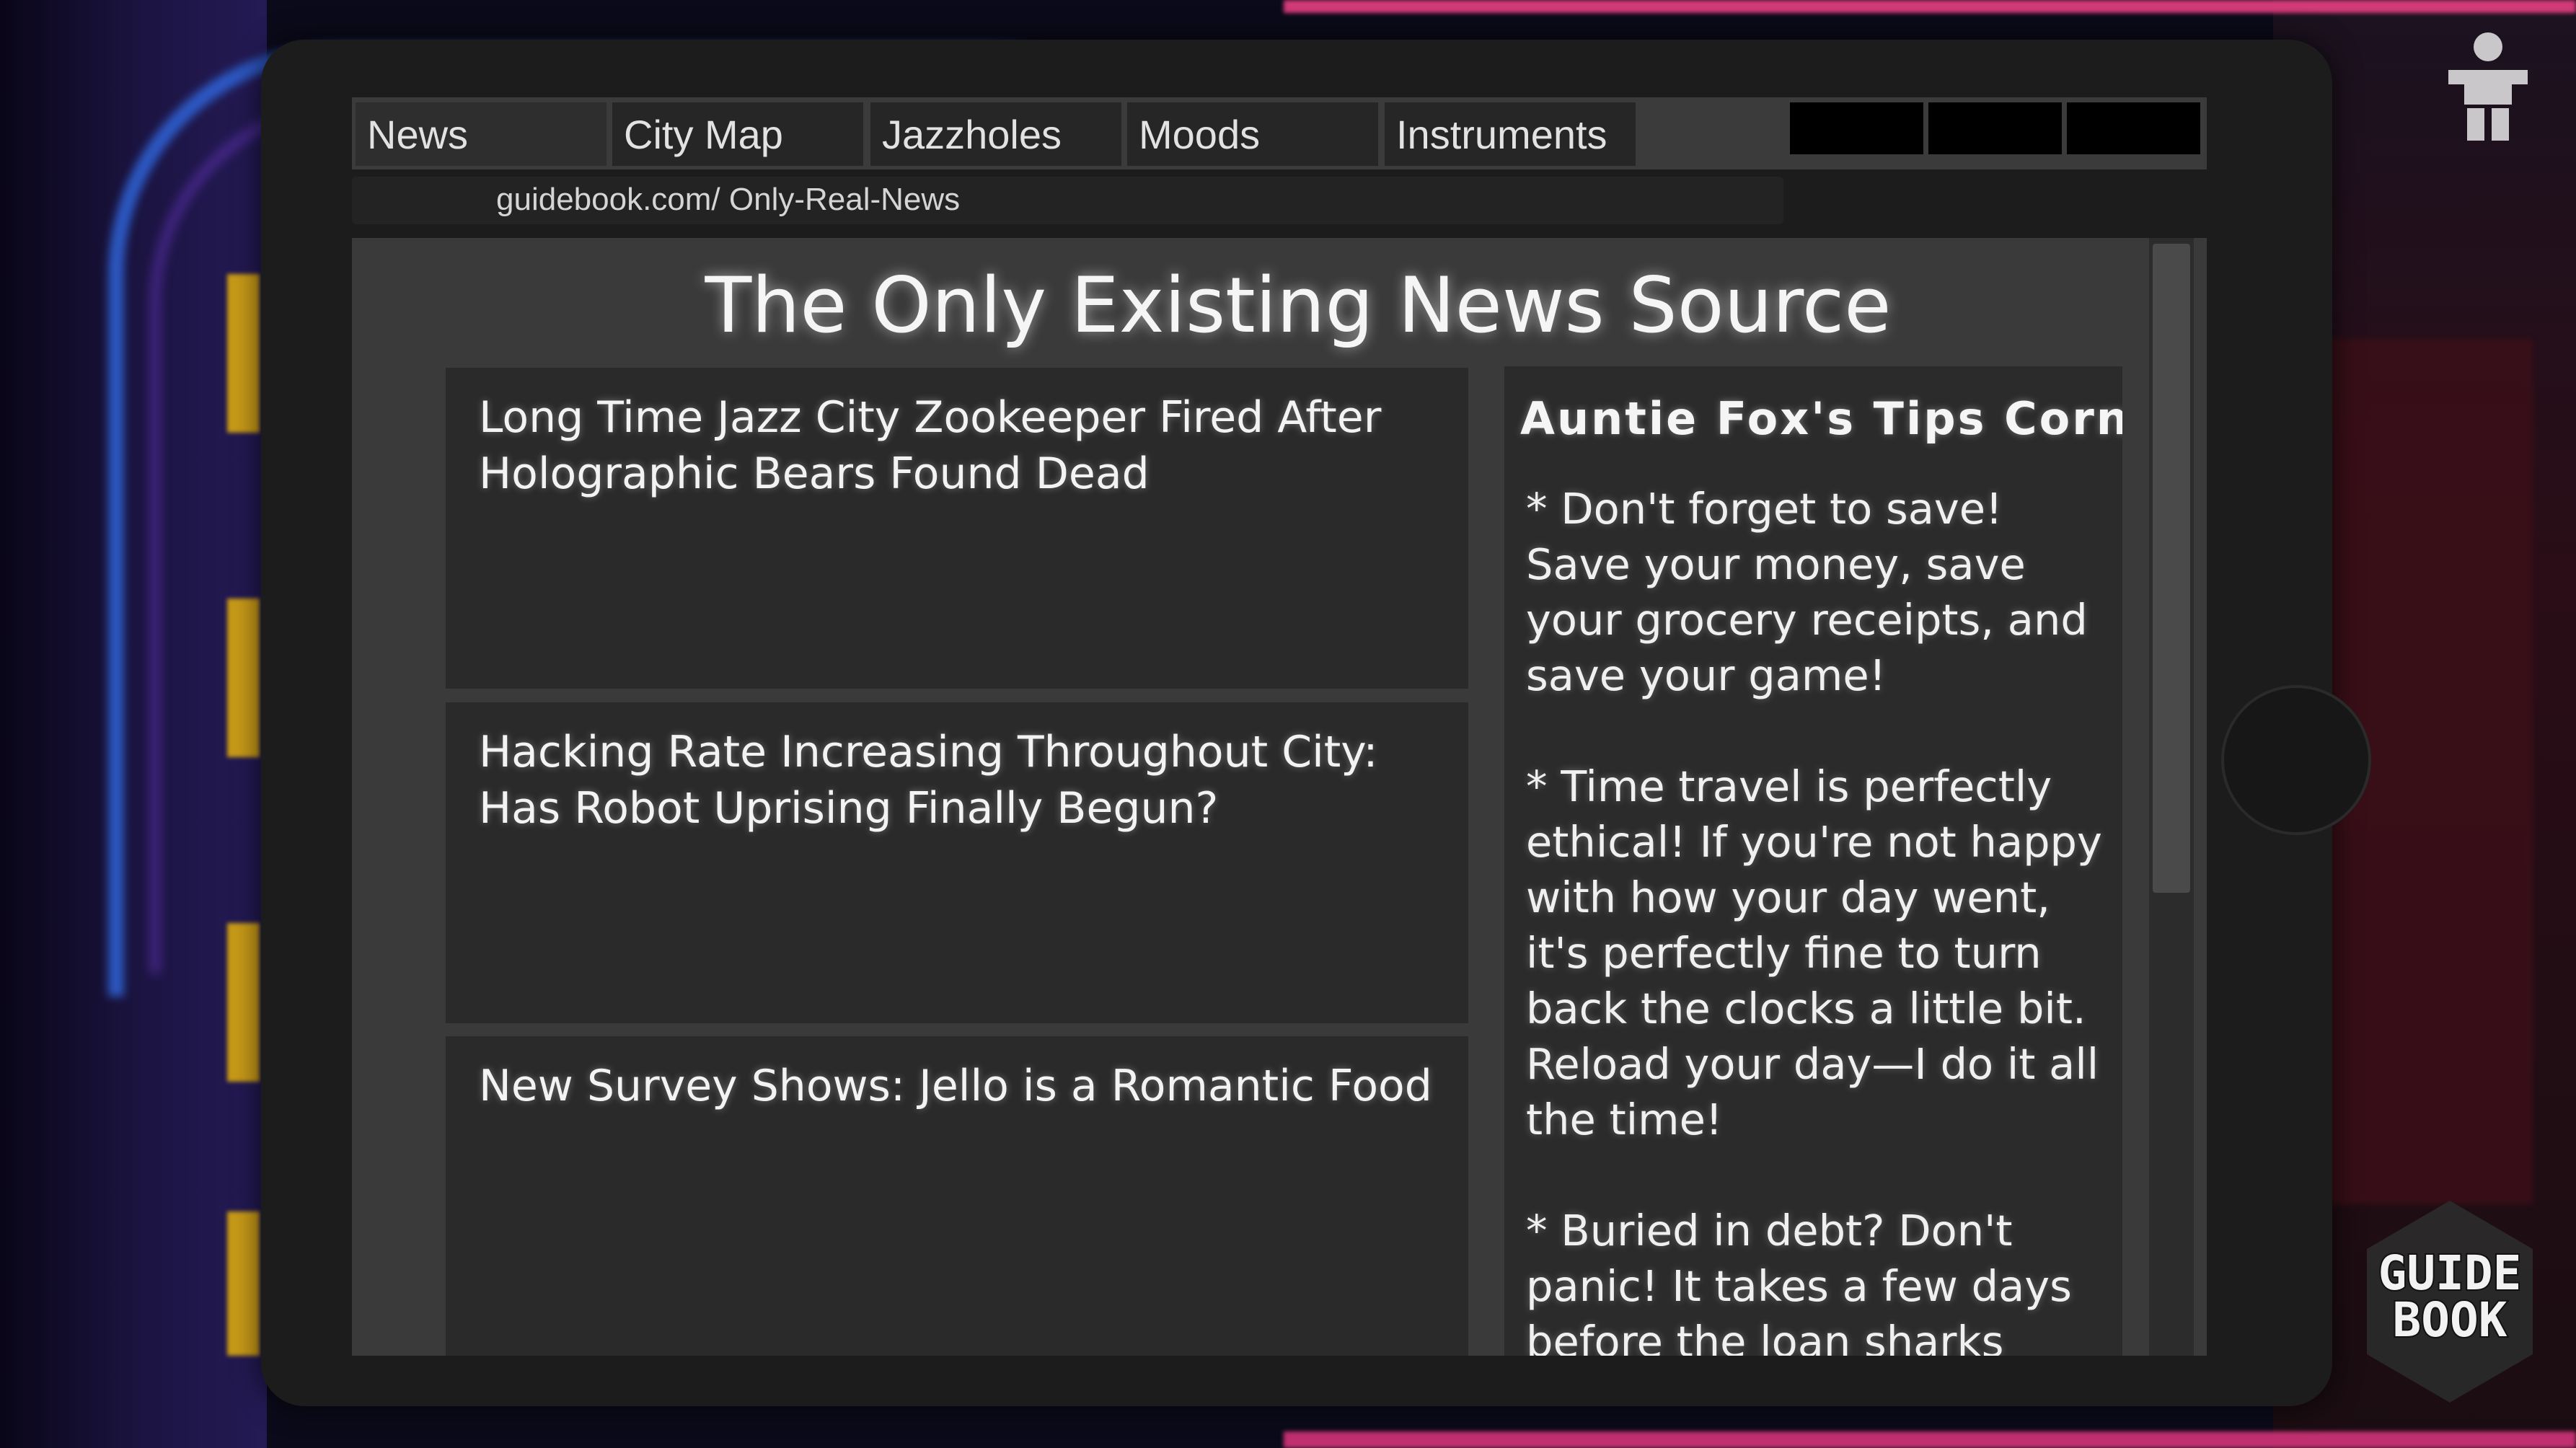  I want to click on person-icon, so click(2488, 86).